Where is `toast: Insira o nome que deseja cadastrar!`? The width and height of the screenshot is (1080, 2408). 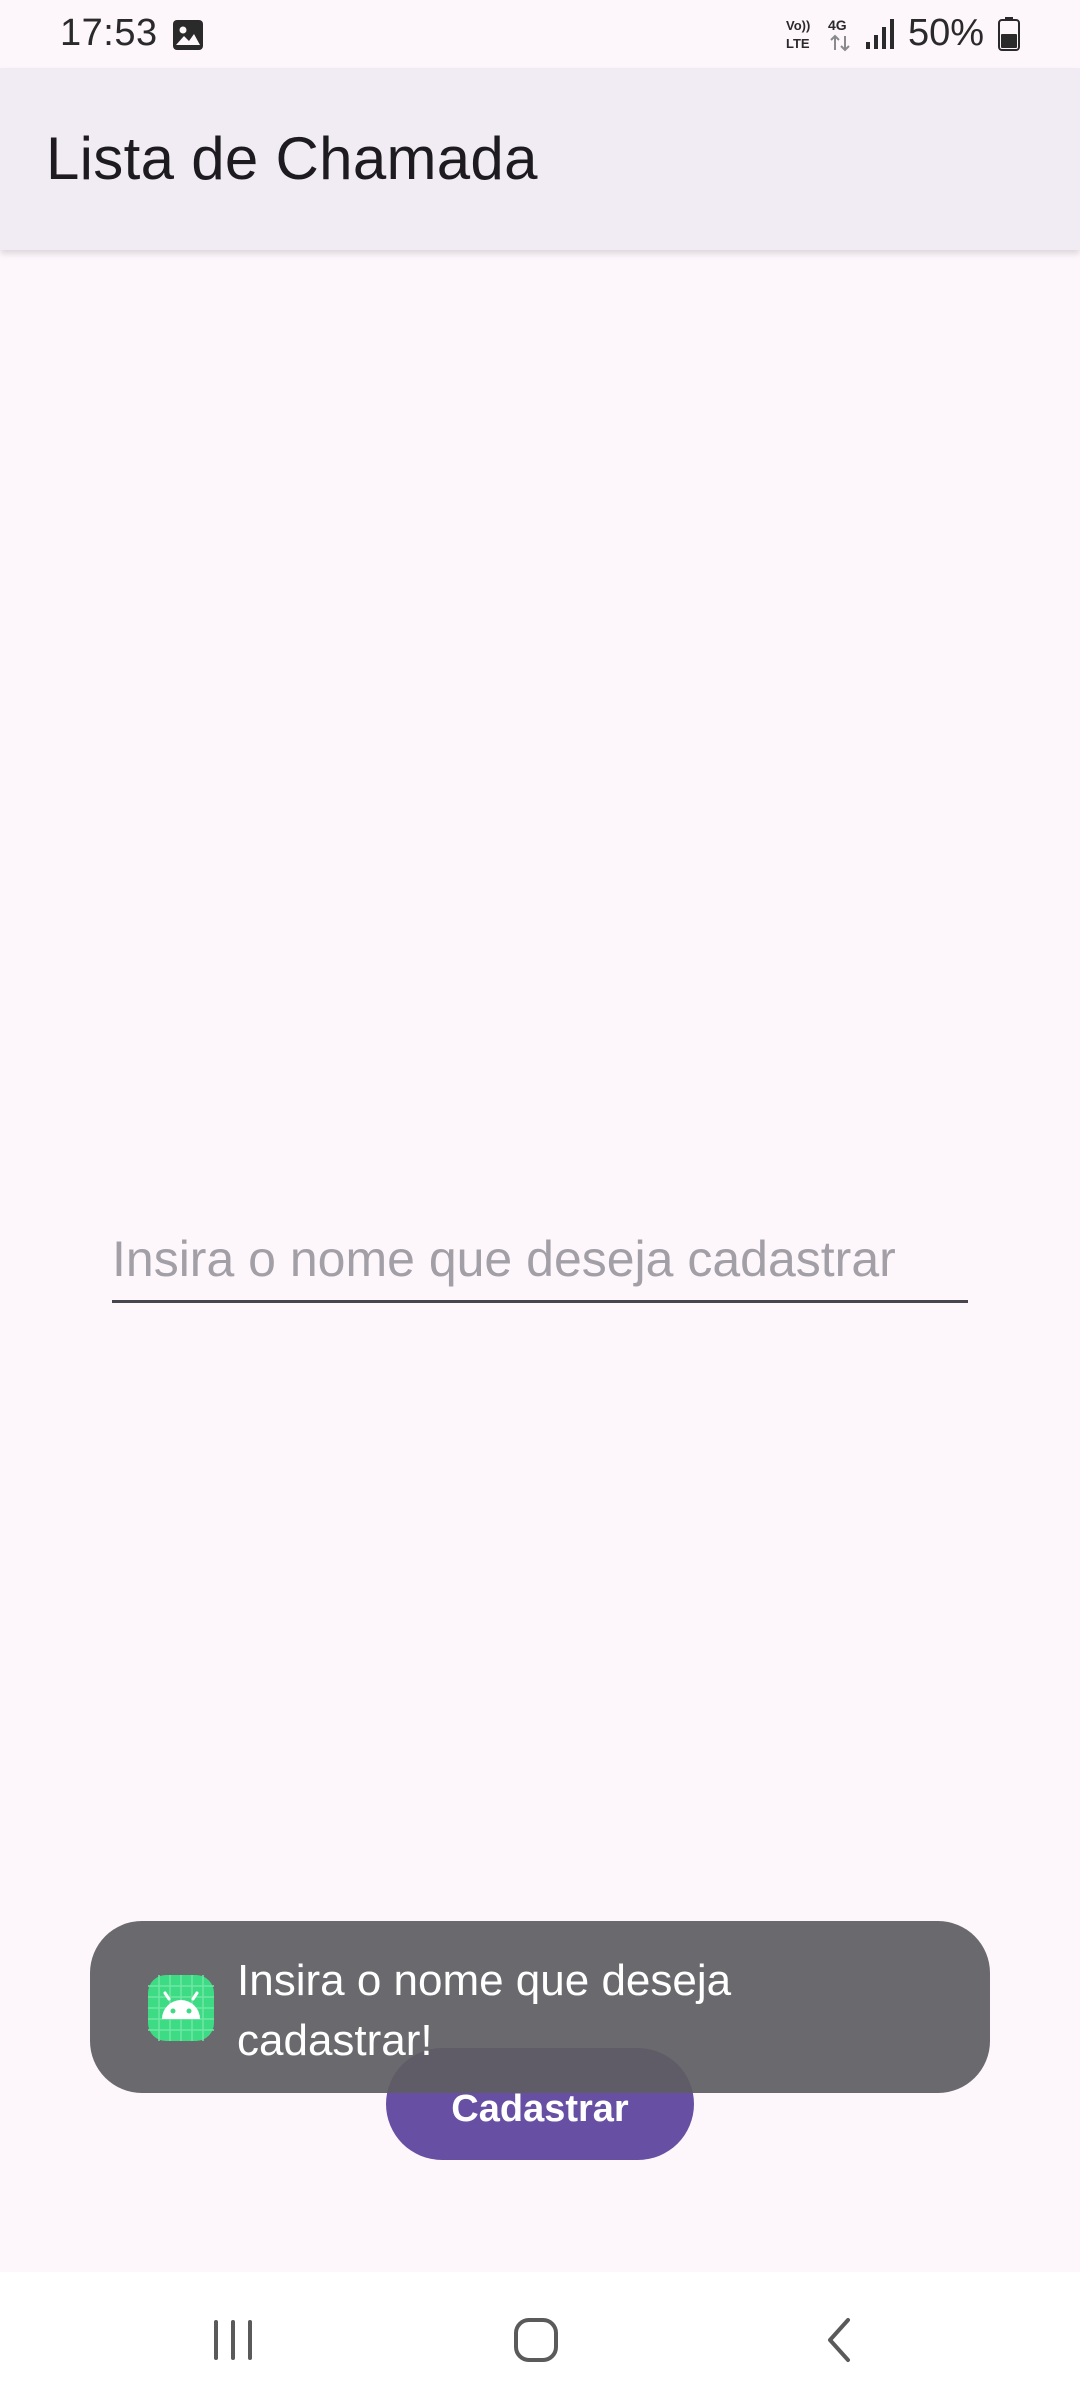
toast: Insira o nome que deseja cadastrar! is located at coordinates (540, 2007).